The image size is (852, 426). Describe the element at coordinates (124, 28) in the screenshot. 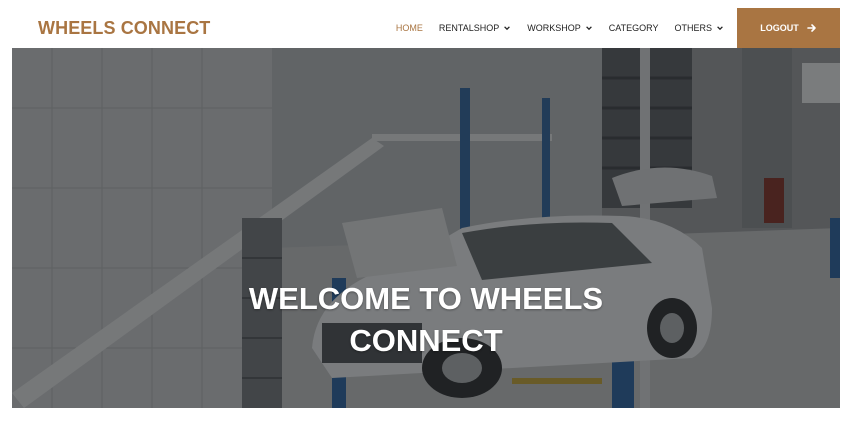

I see `brand-logo-text: WHEELS CONNECT` at that location.